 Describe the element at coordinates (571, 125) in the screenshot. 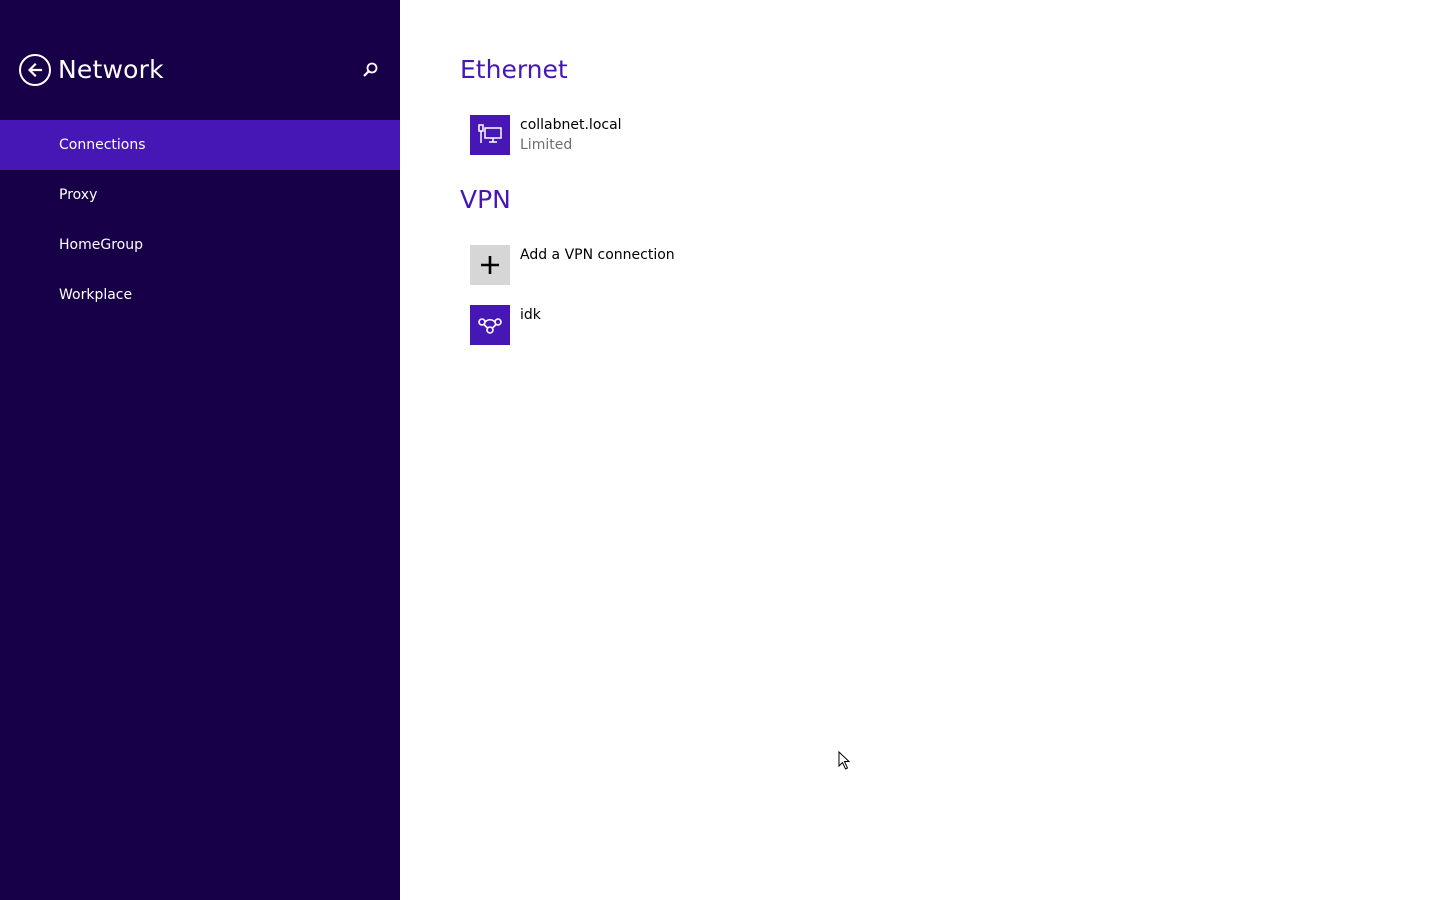

I see `ethernet-connection-name: collabnet.local` at that location.